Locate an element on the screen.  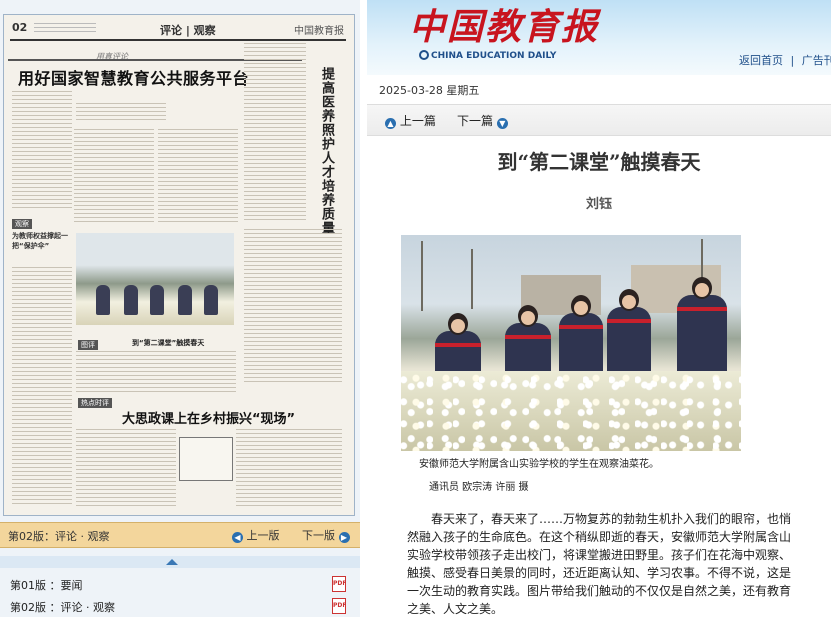
site-banner: 中国教育报 CHINA EDUCATION DAILY 返回首页 | 广告刊例 is located at coordinates (599, 37).